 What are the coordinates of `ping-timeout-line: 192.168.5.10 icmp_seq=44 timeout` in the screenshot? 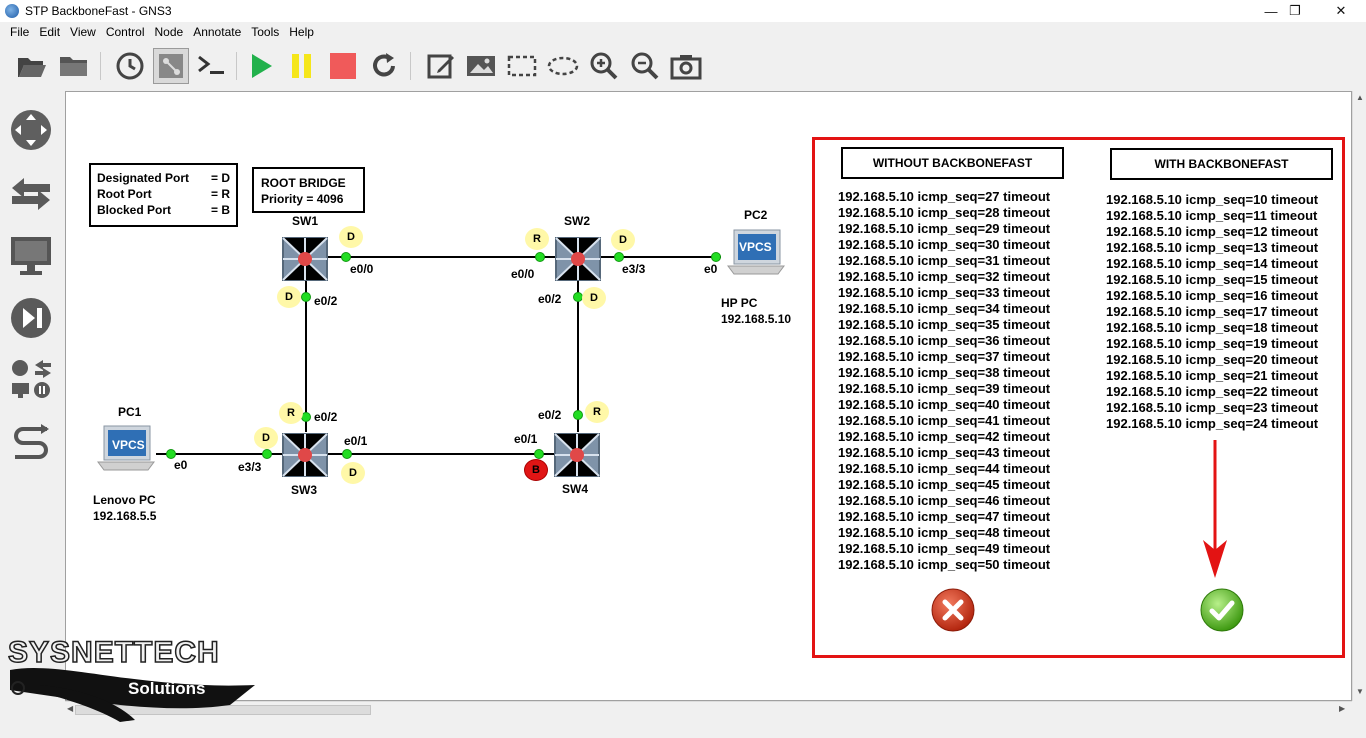 It's located at (944, 468).